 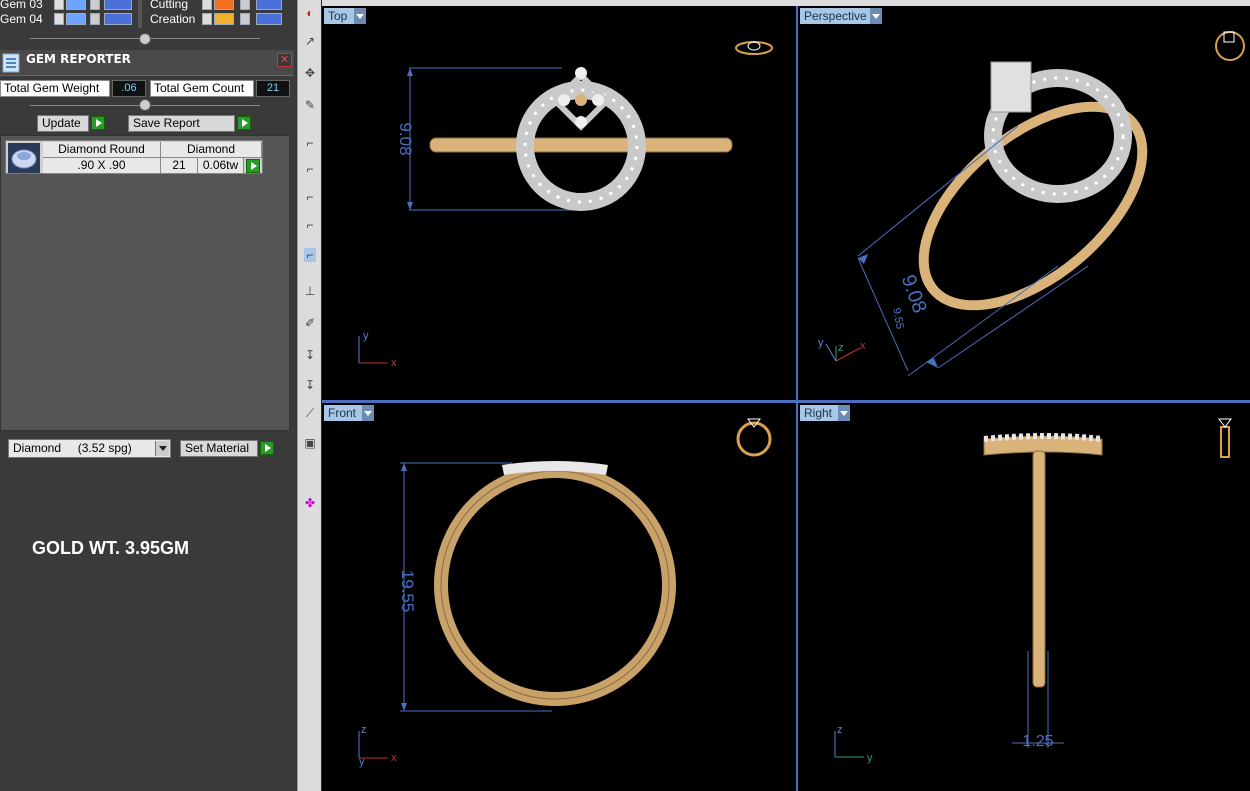 What do you see at coordinates (98, 123) in the screenshot?
I see `update-go-icon` at bounding box center [98, 123].